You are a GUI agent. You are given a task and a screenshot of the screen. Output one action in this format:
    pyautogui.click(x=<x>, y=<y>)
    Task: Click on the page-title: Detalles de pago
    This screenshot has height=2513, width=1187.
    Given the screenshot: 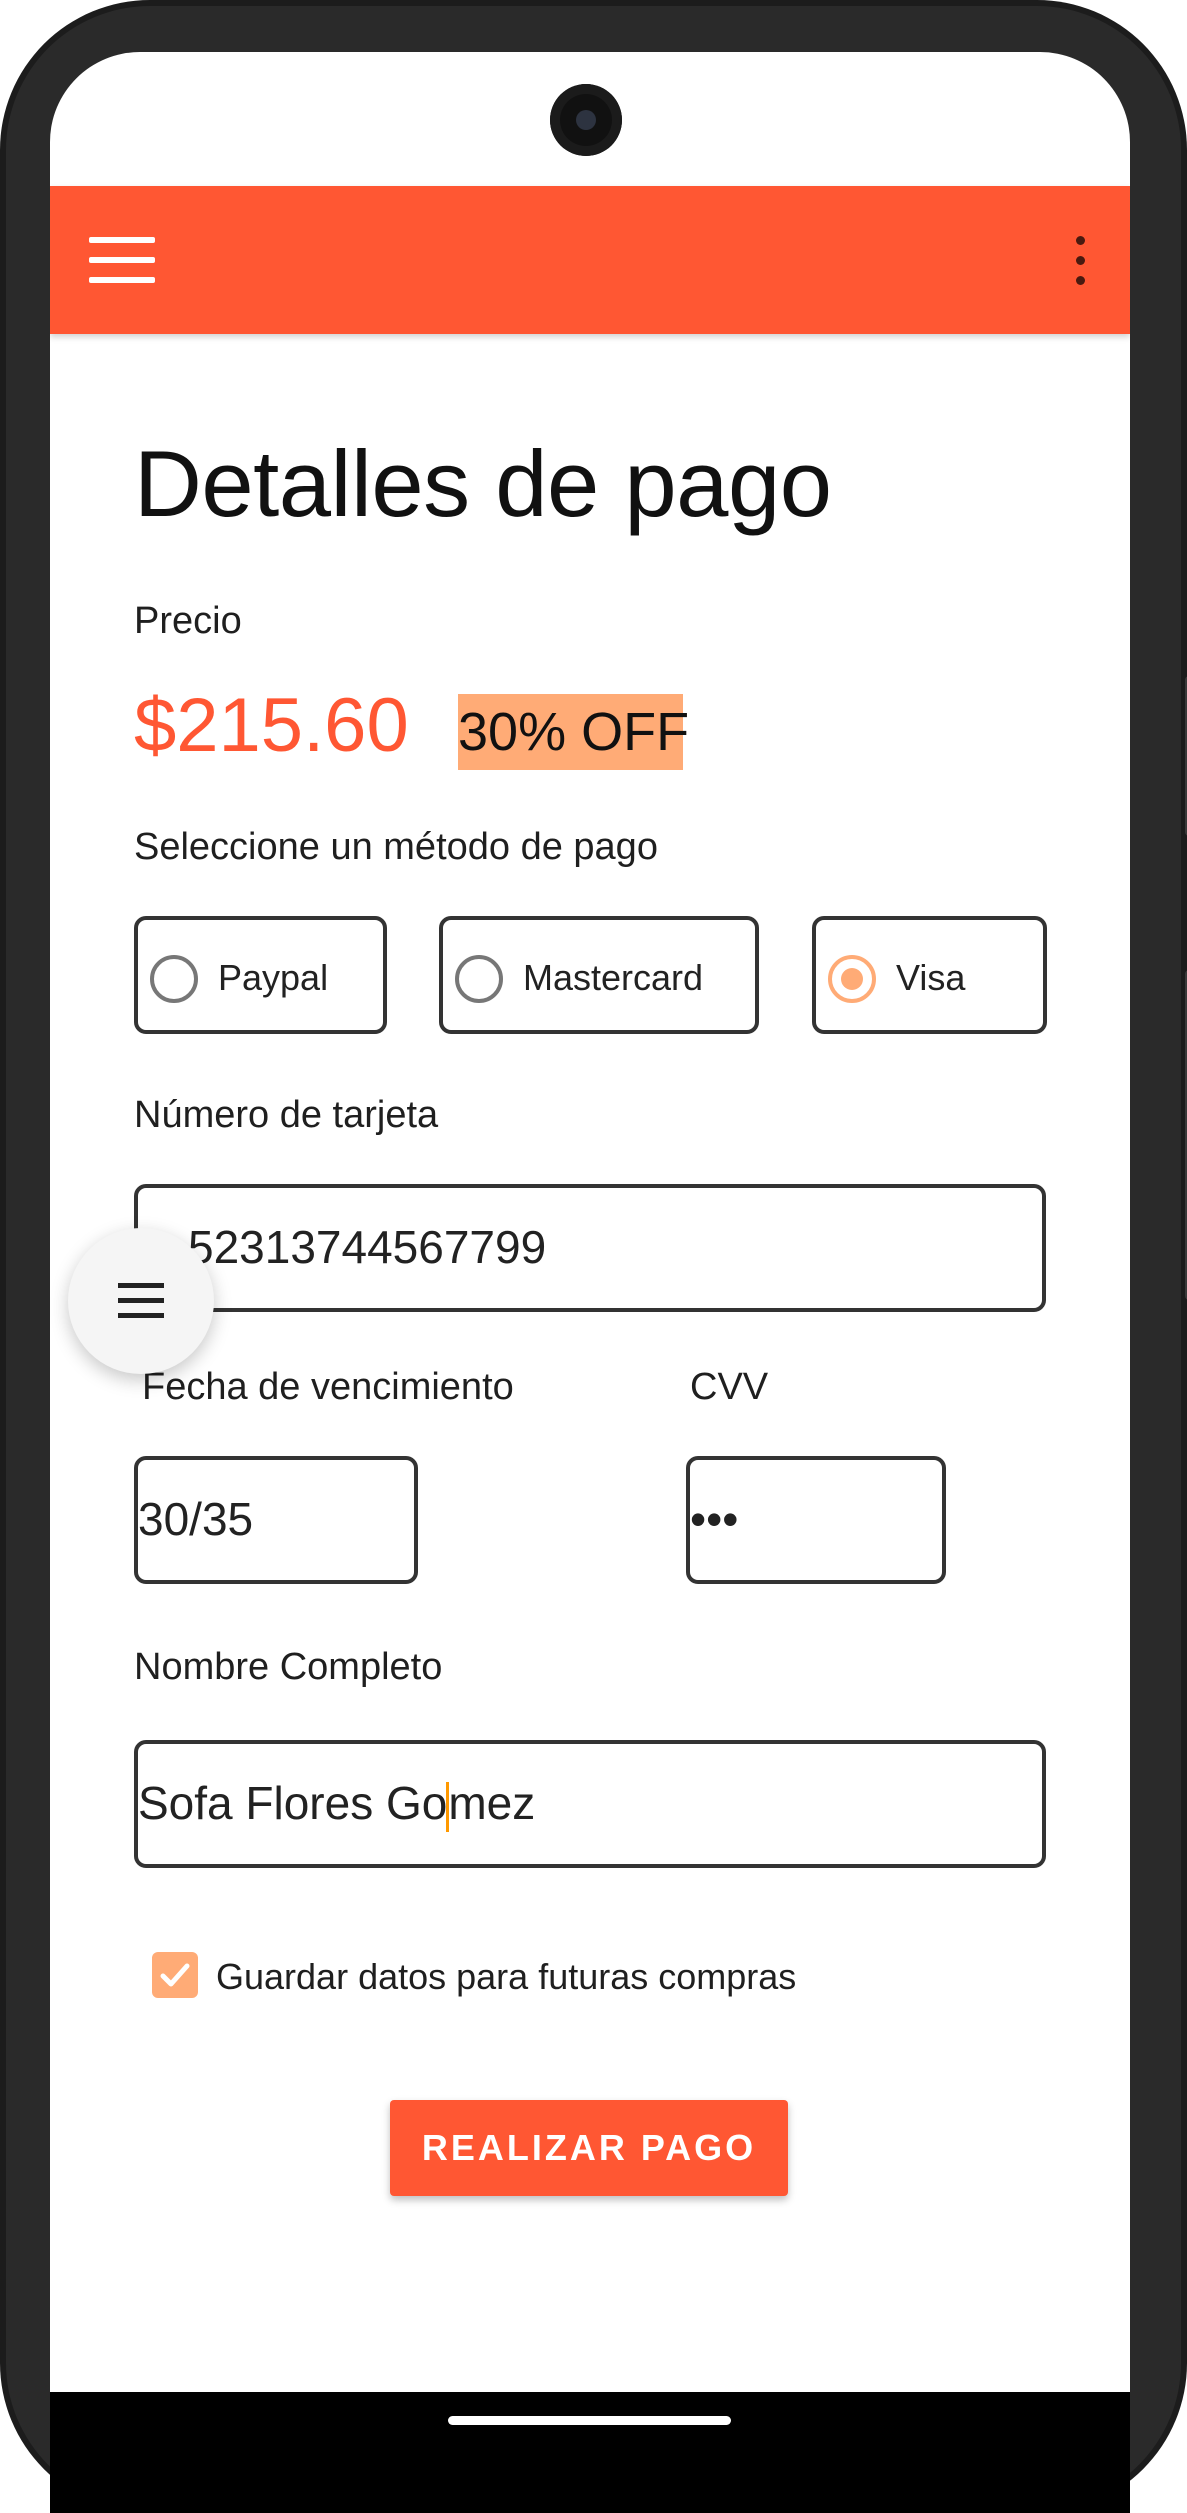 What is the action you would take?
    pyautogui.click(x=483, y=483)
    